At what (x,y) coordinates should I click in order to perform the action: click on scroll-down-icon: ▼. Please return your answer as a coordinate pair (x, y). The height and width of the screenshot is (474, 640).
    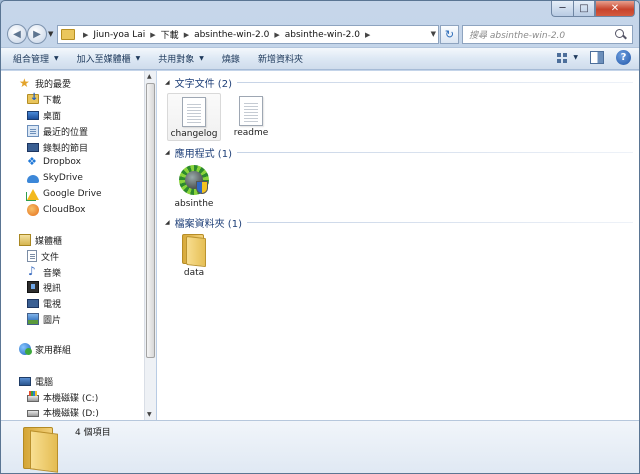
    Looking at the image, I should click on (149, 414).